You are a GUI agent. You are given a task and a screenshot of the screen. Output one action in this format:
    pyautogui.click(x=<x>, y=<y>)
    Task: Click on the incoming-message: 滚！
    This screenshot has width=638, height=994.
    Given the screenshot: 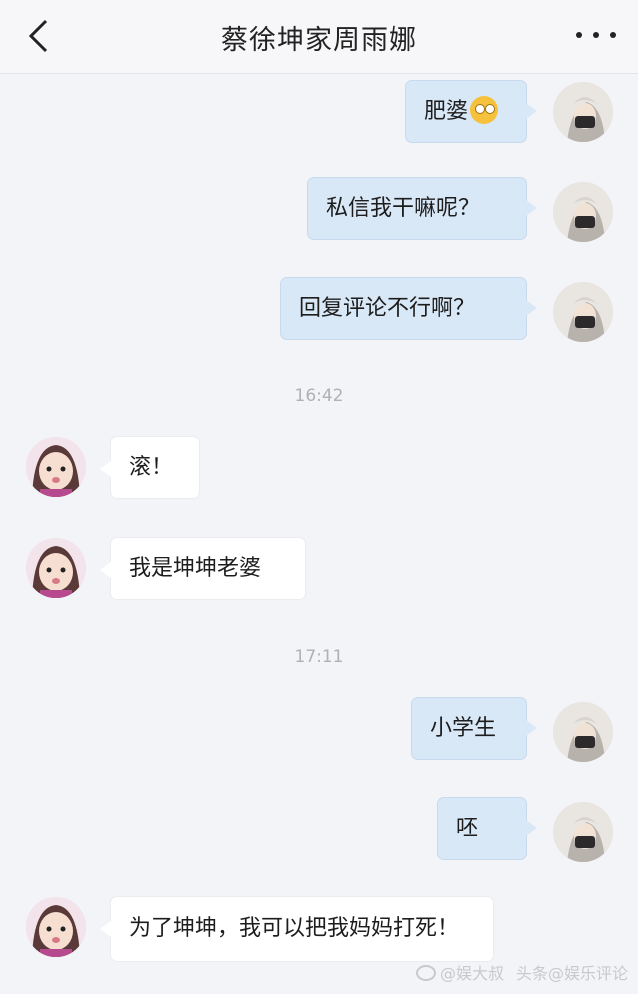 What is the action you would take?
    pyautogui.click(x=150, y=467)
    